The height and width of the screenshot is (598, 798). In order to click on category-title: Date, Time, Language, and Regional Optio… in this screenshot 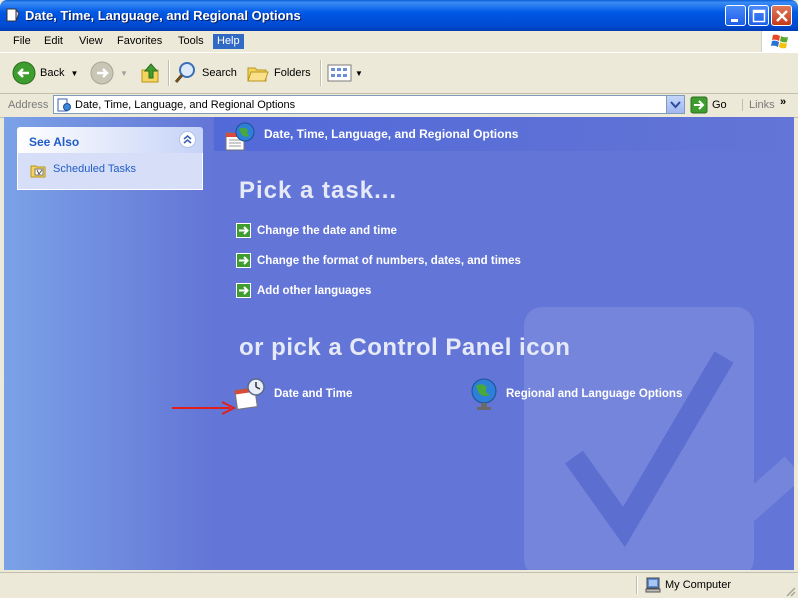, I will do `click(391, 134)`.